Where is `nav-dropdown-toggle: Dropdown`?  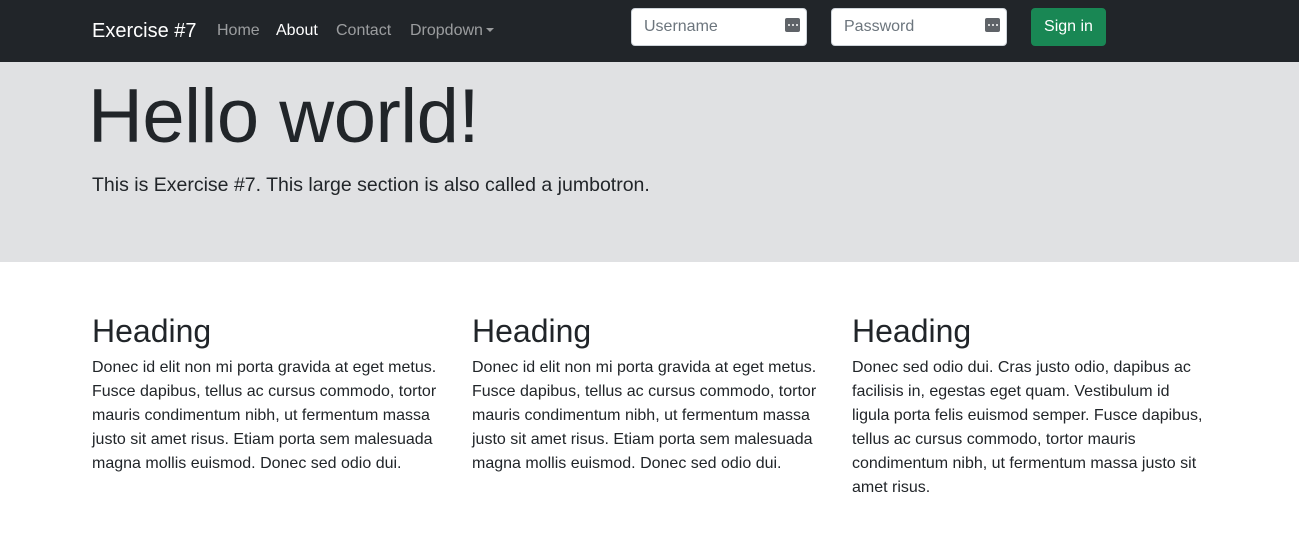 nav-dropdown-toggle: Dropdown is located at coordinates (452, 31).